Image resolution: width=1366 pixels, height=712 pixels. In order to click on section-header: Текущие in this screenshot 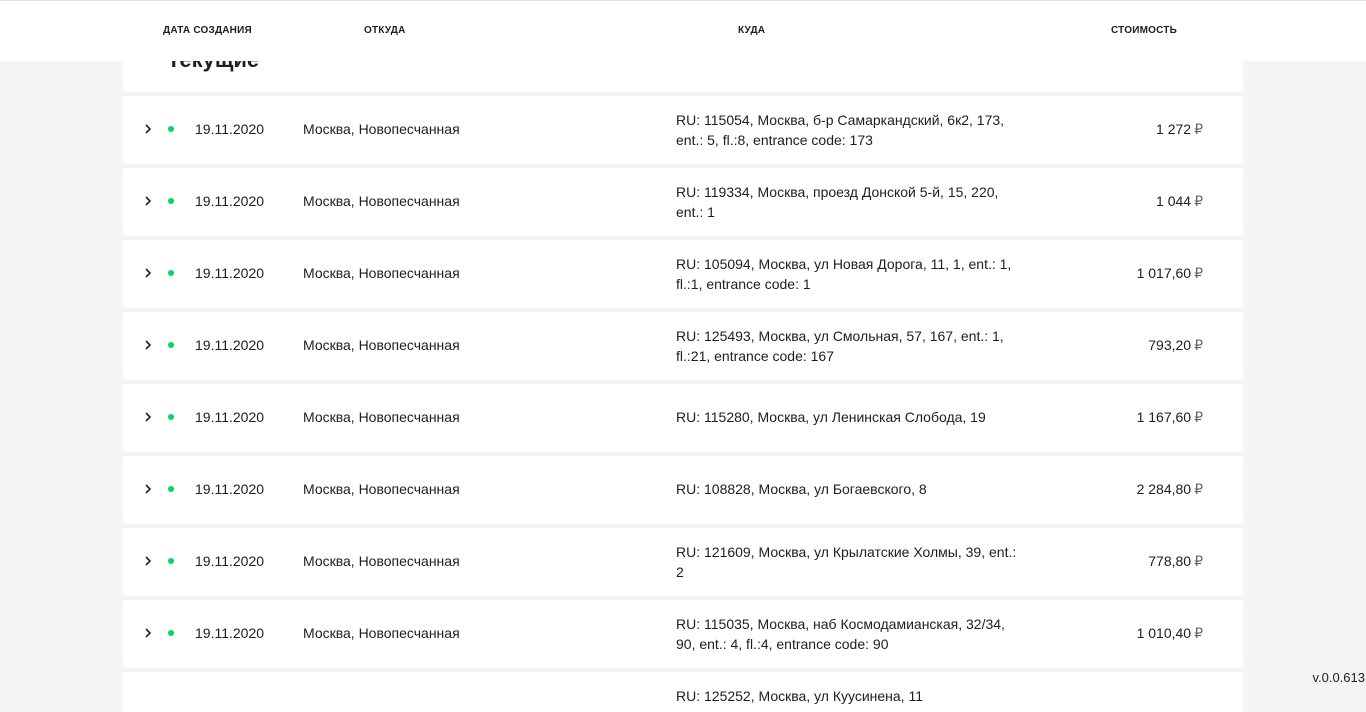, I will do `click(683, 76)`.